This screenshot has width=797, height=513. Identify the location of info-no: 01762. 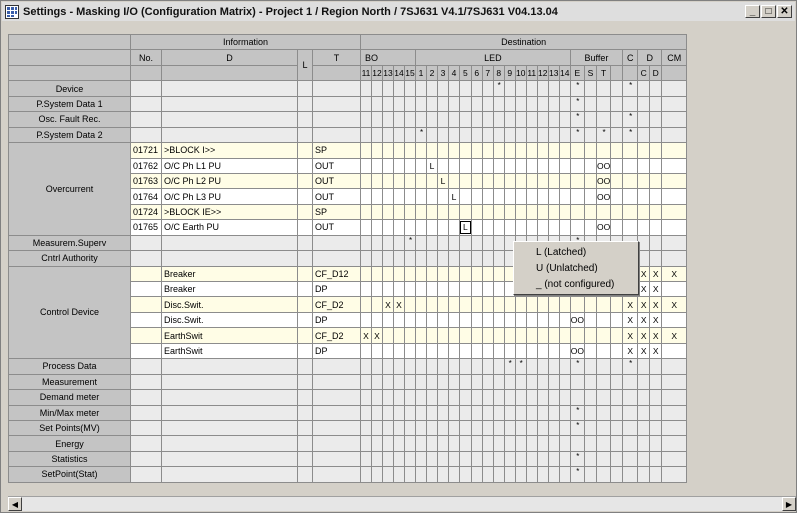
(146, 165).